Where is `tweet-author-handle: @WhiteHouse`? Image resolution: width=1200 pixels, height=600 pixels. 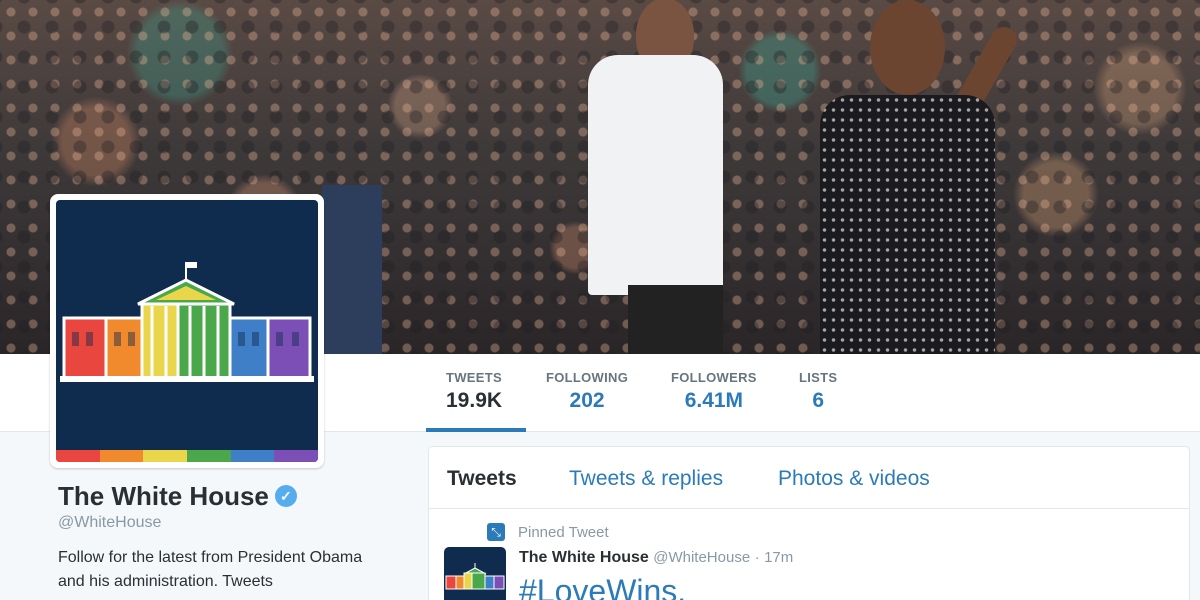
tweet-author-handle: @WhiteHouse is located at coordinates (702, 557).